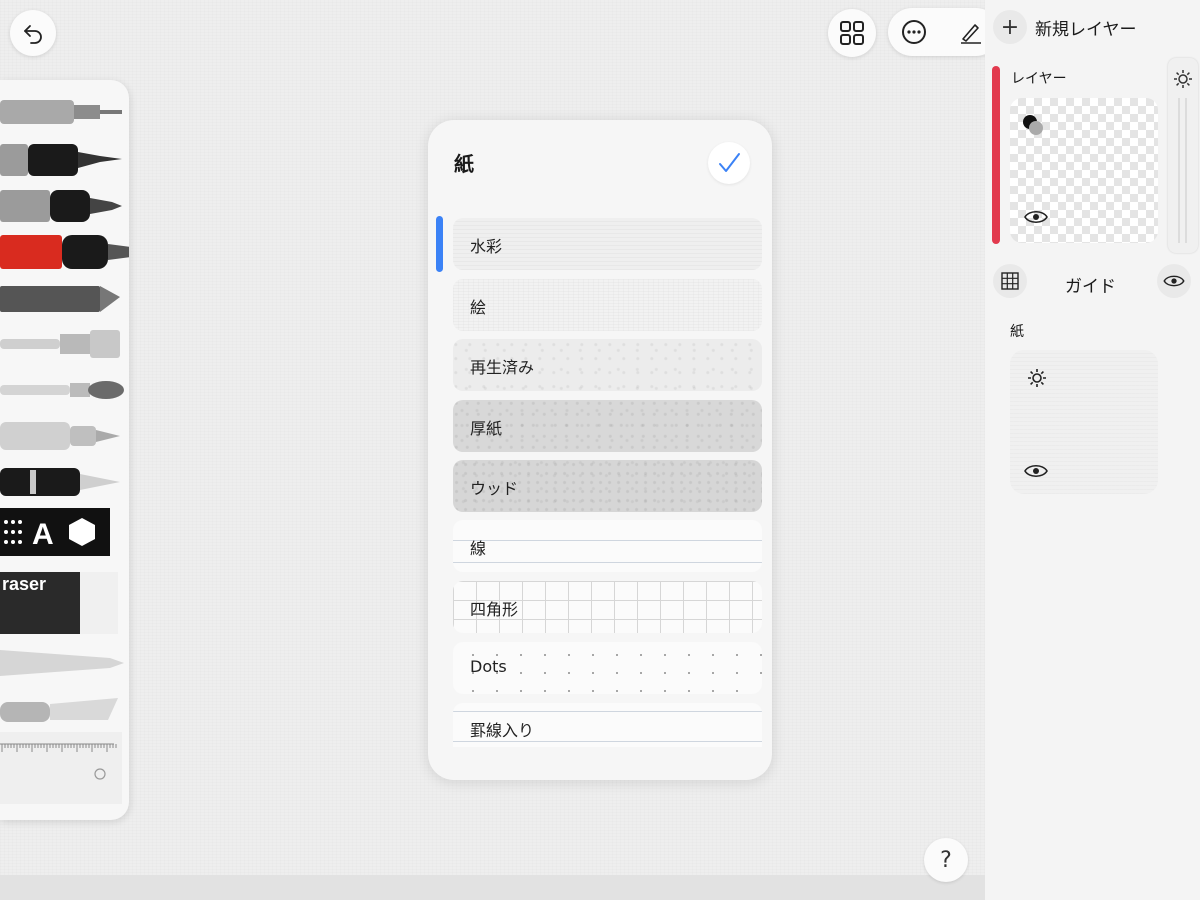 Image resolution: width=1200 pixels, height=900 pixels. What do you see at coordinates (494, 488) in the screenshot?
I see `paper-option-label: ウッド` at bounding box center [494, 488].